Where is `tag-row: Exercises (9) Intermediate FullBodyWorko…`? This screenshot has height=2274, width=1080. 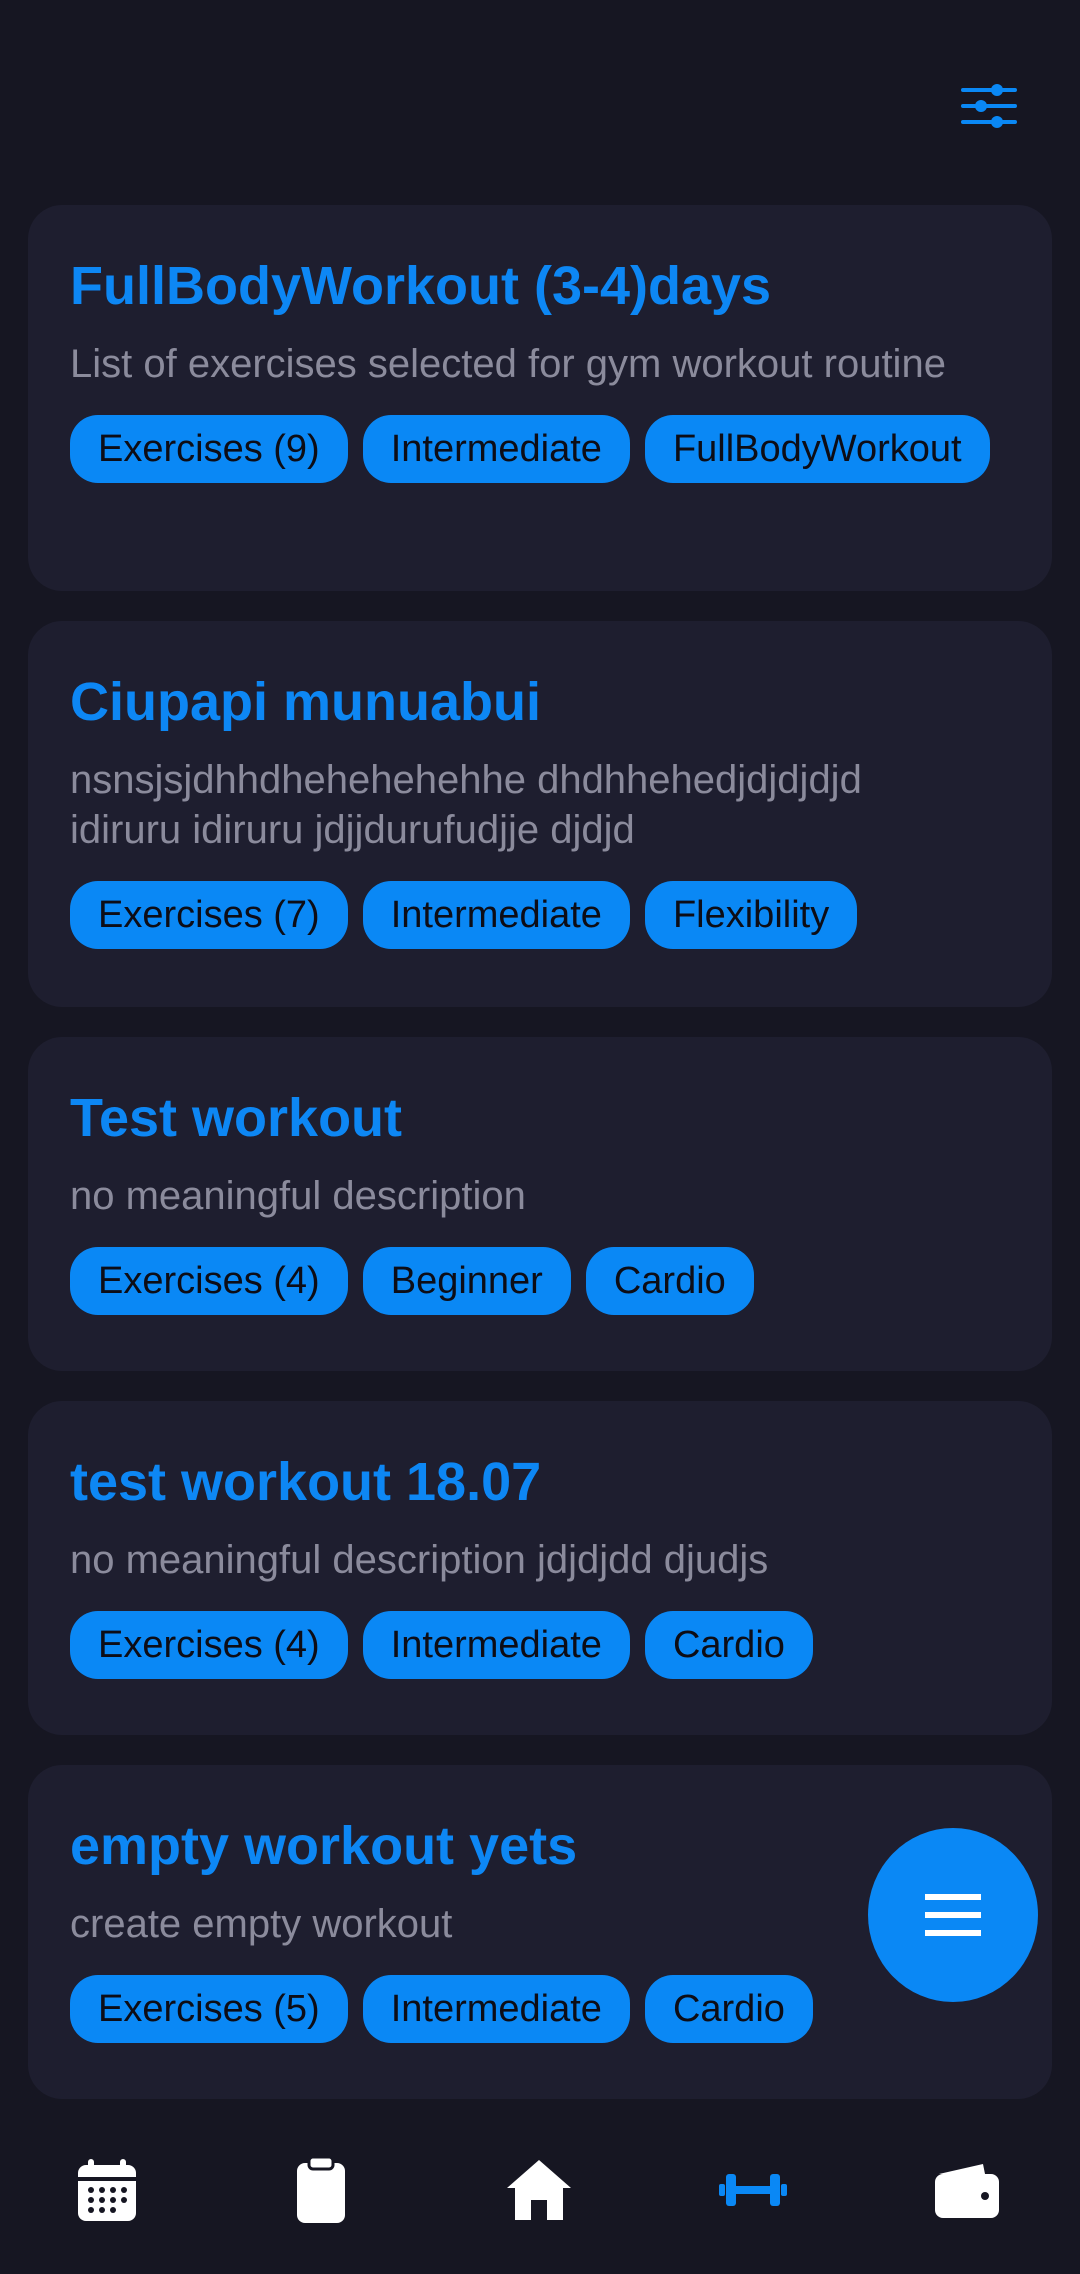 tag-row: Exercises (9) Intermediate FullBodyWorko… is located at coordinates (540, 449).